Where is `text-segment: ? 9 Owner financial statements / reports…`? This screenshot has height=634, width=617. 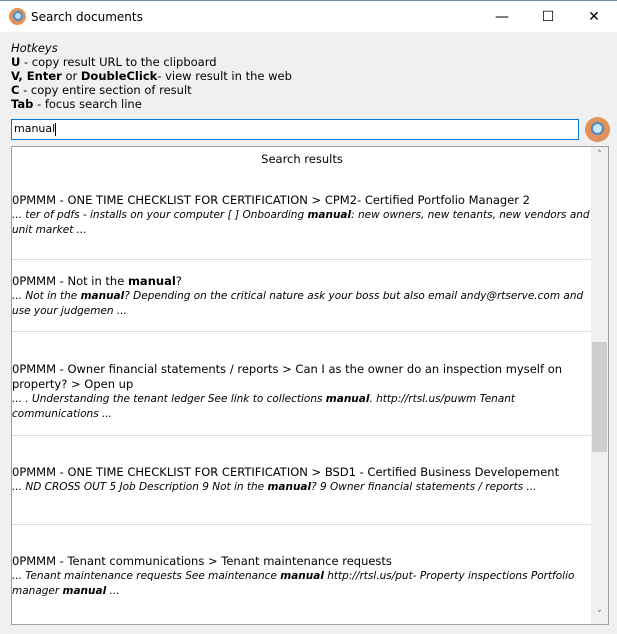 text-segment: ? 9 Owner financial statements / reports… is located at coordinates (424, 487).